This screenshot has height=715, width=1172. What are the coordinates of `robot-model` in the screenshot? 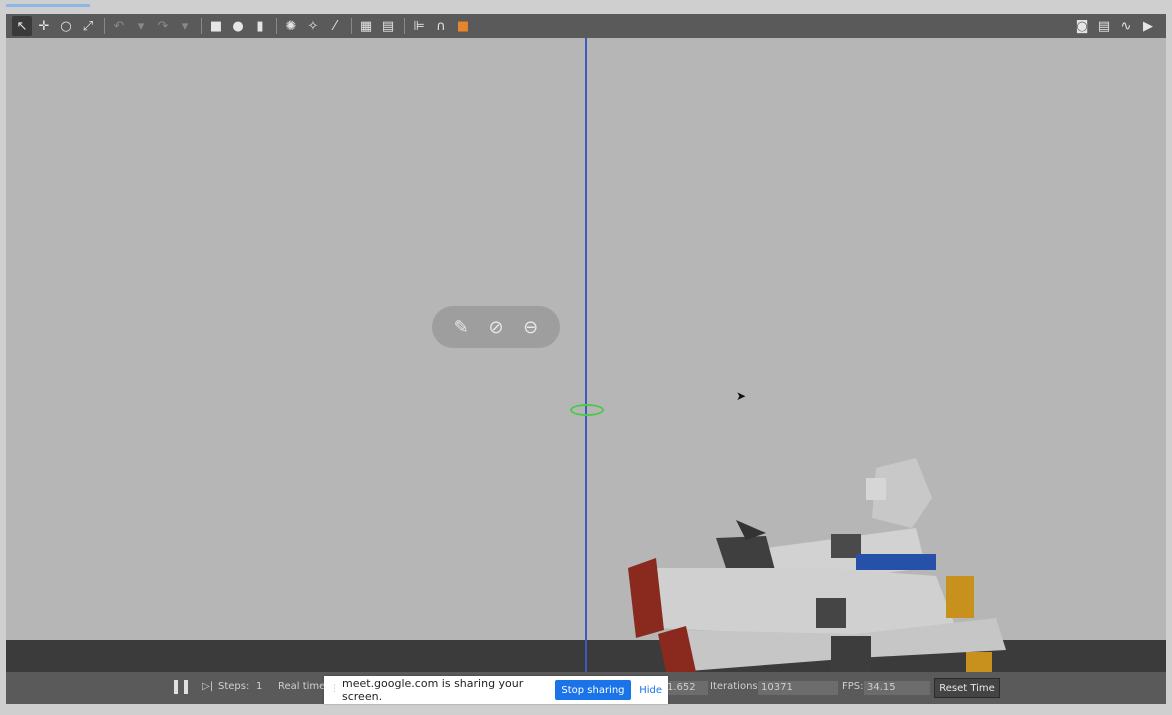 It's located at (811, 565).